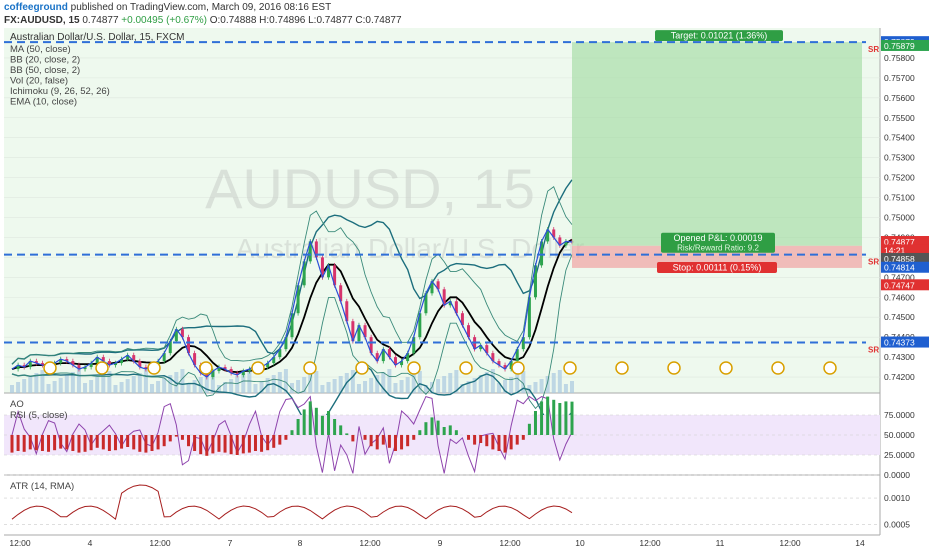 This screenshot has width=932, height=550. I want to click on rsi-tick-label: 25.0000, so click(899, 455).